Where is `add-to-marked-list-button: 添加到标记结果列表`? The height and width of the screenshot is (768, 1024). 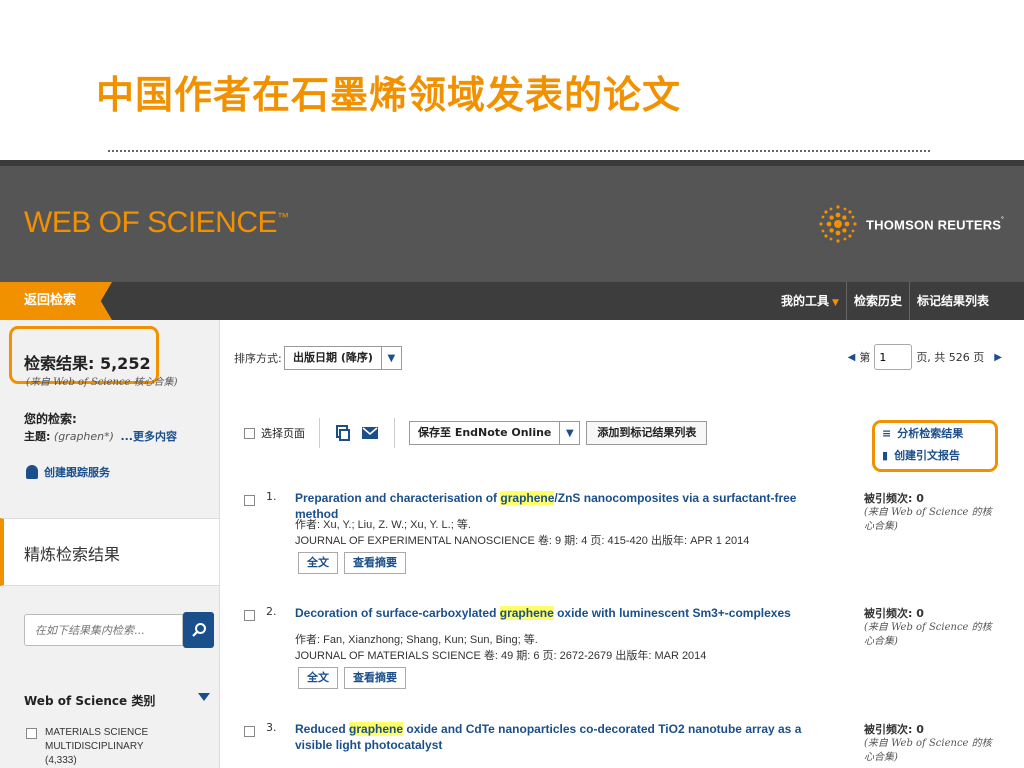
add-to-marked-list-button: 添加到标记结果列表 is located at coordinates (647, 433).